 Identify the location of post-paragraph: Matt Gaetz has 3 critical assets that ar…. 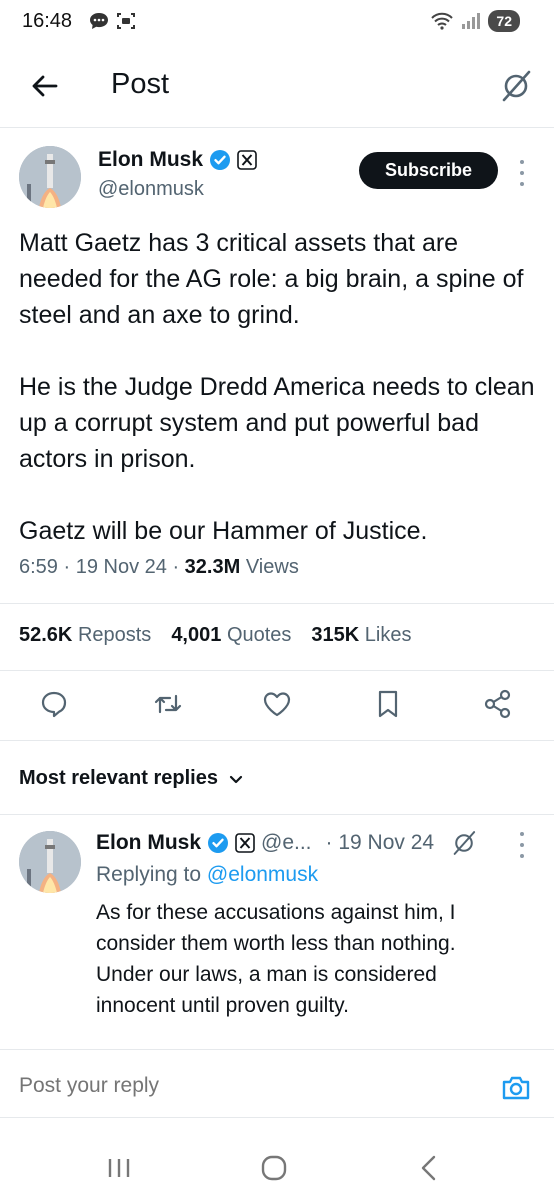
(271, 279).